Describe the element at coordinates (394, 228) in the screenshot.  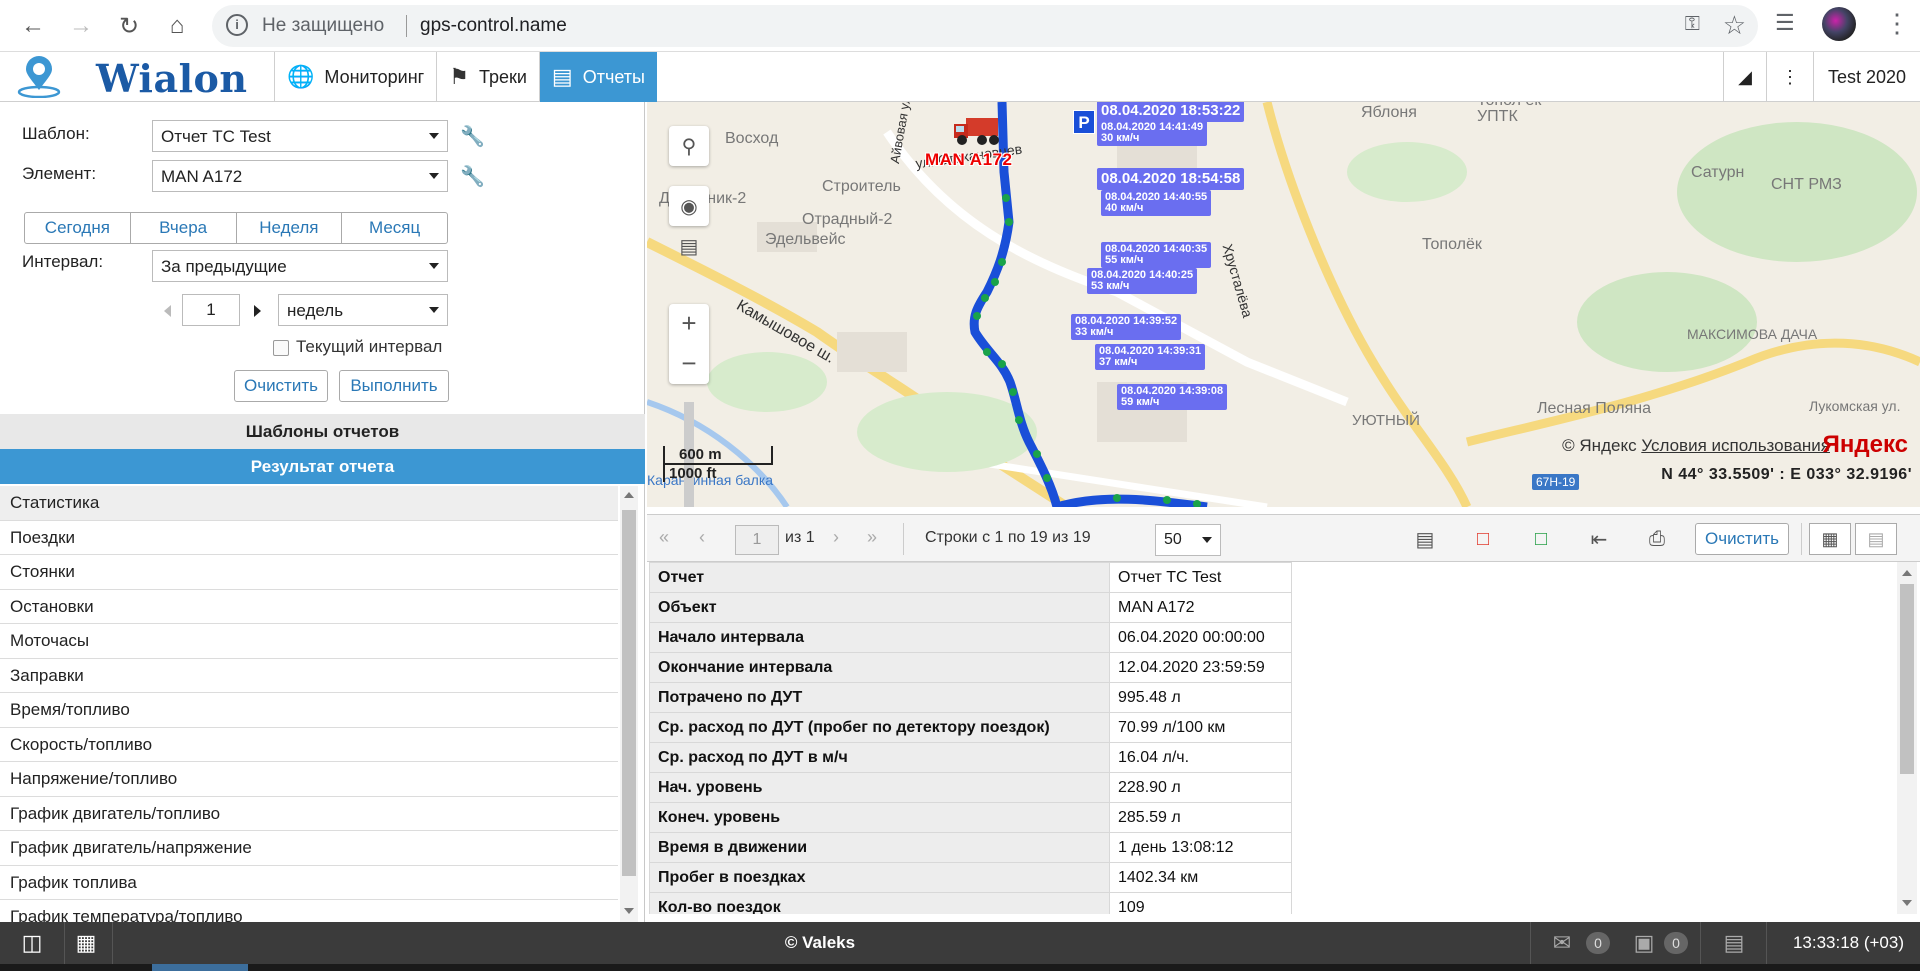
I see `period-month-button: Месяц` at that location.